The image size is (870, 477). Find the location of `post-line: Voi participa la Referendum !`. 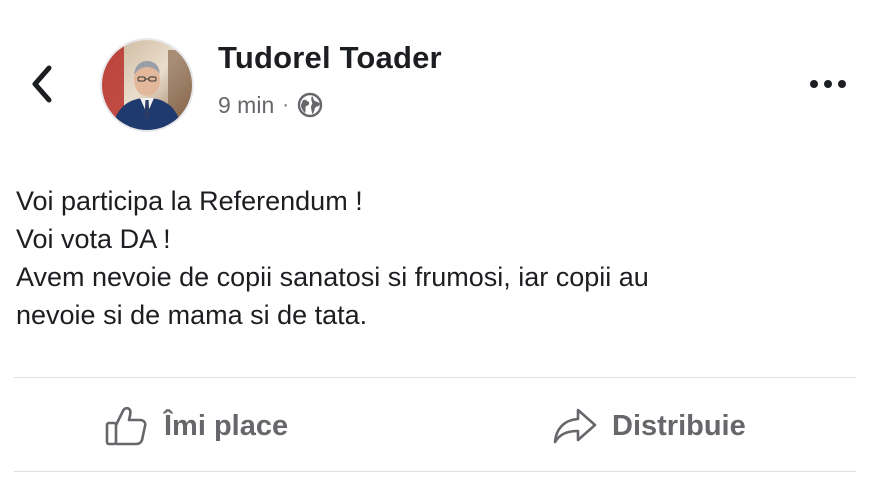

post-line: Voi participa la Referendum ! is located at coordinates (189, 201).